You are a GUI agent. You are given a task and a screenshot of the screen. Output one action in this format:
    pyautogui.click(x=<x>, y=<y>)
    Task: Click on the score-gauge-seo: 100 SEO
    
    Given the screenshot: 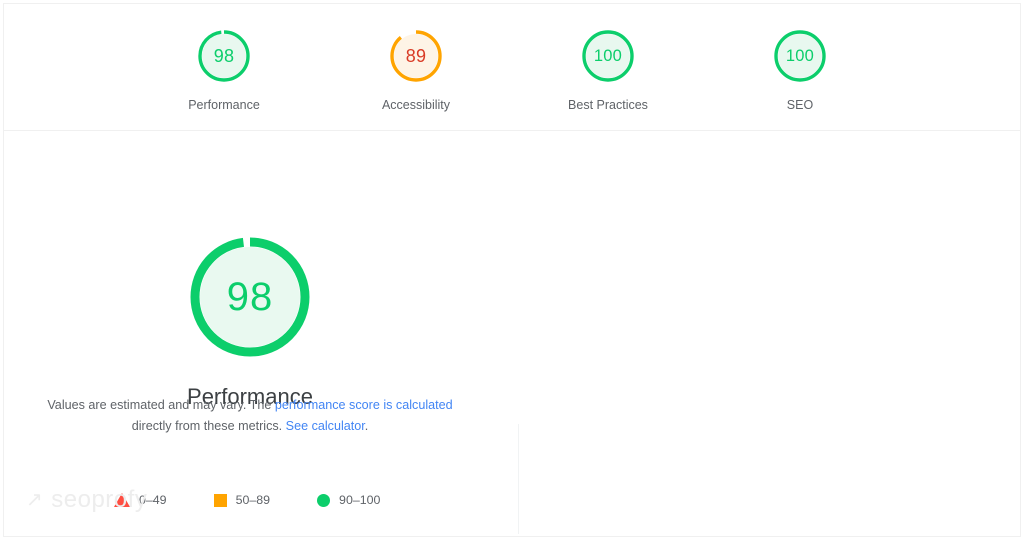 What is the action you would take?
    pyautogui.click(x=800, y=70)
    